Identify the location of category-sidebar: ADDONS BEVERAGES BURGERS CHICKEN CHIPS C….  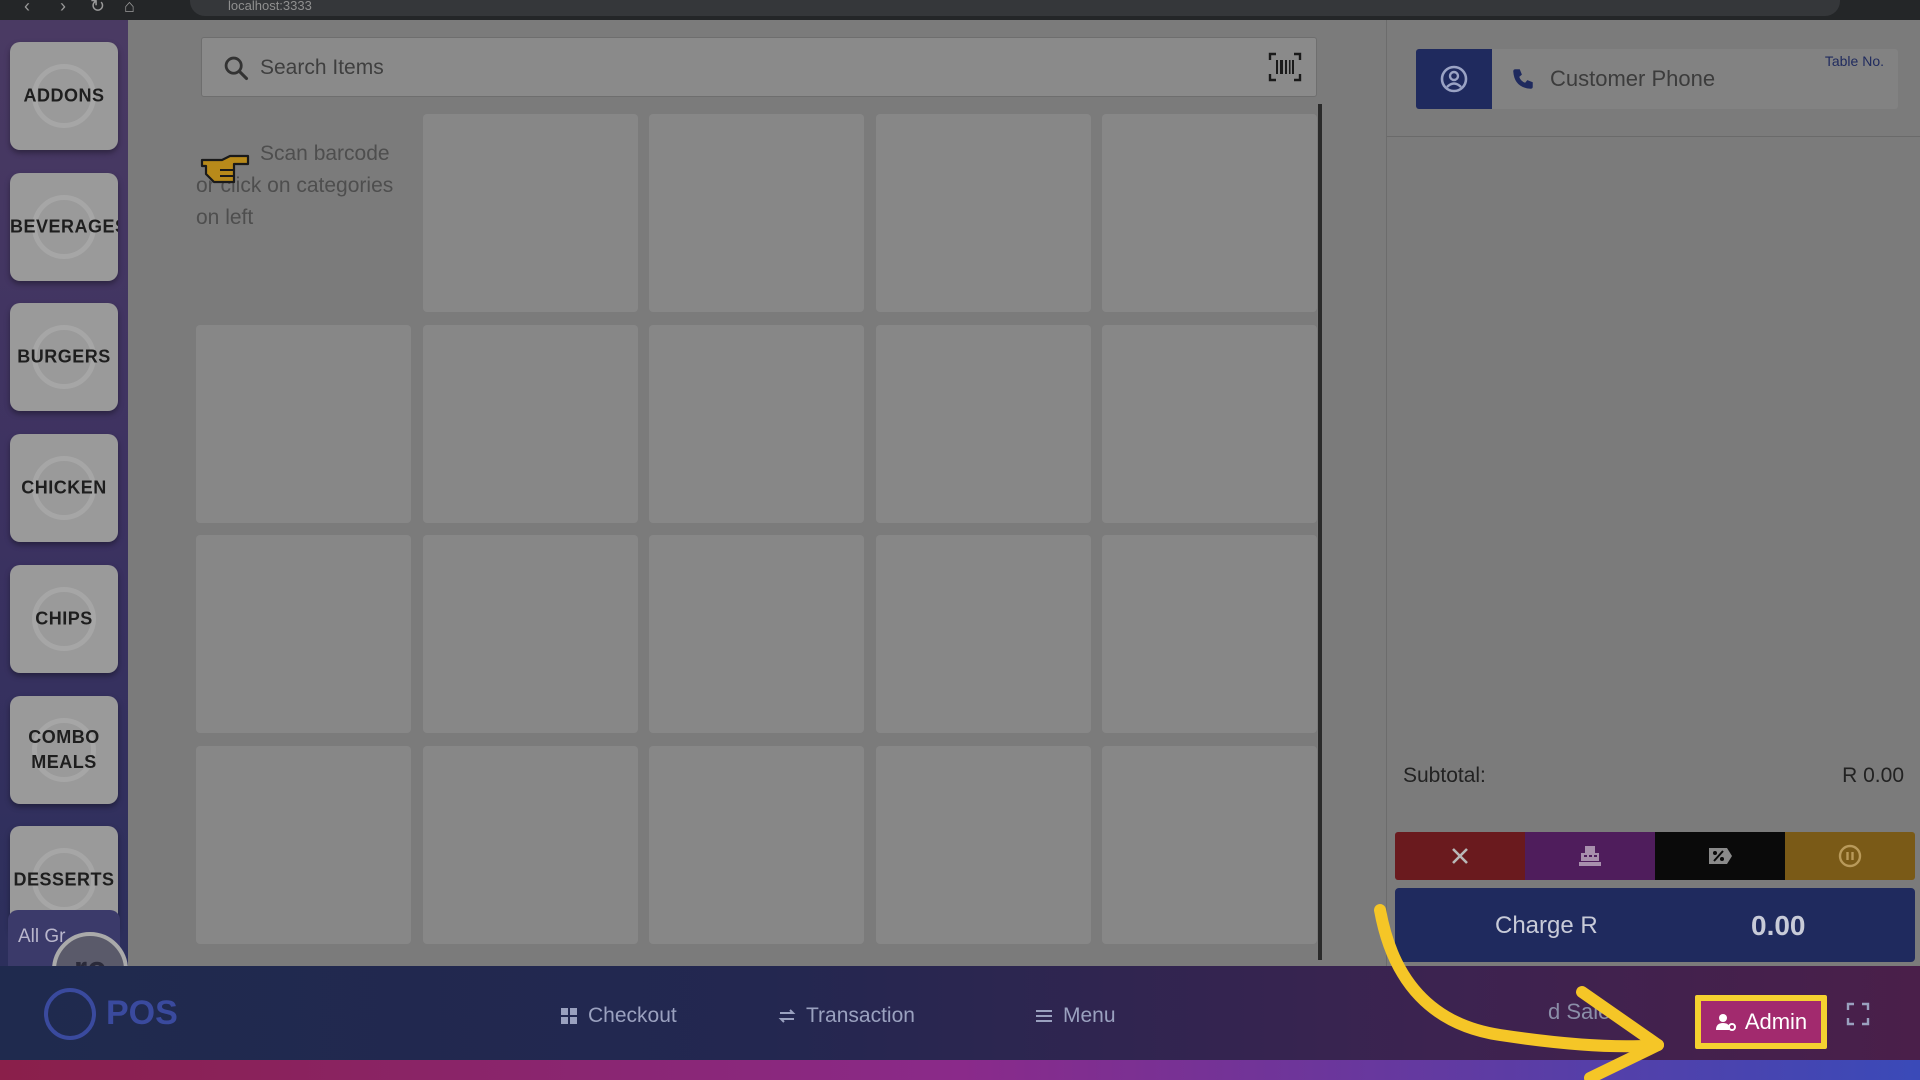
(64, 514).